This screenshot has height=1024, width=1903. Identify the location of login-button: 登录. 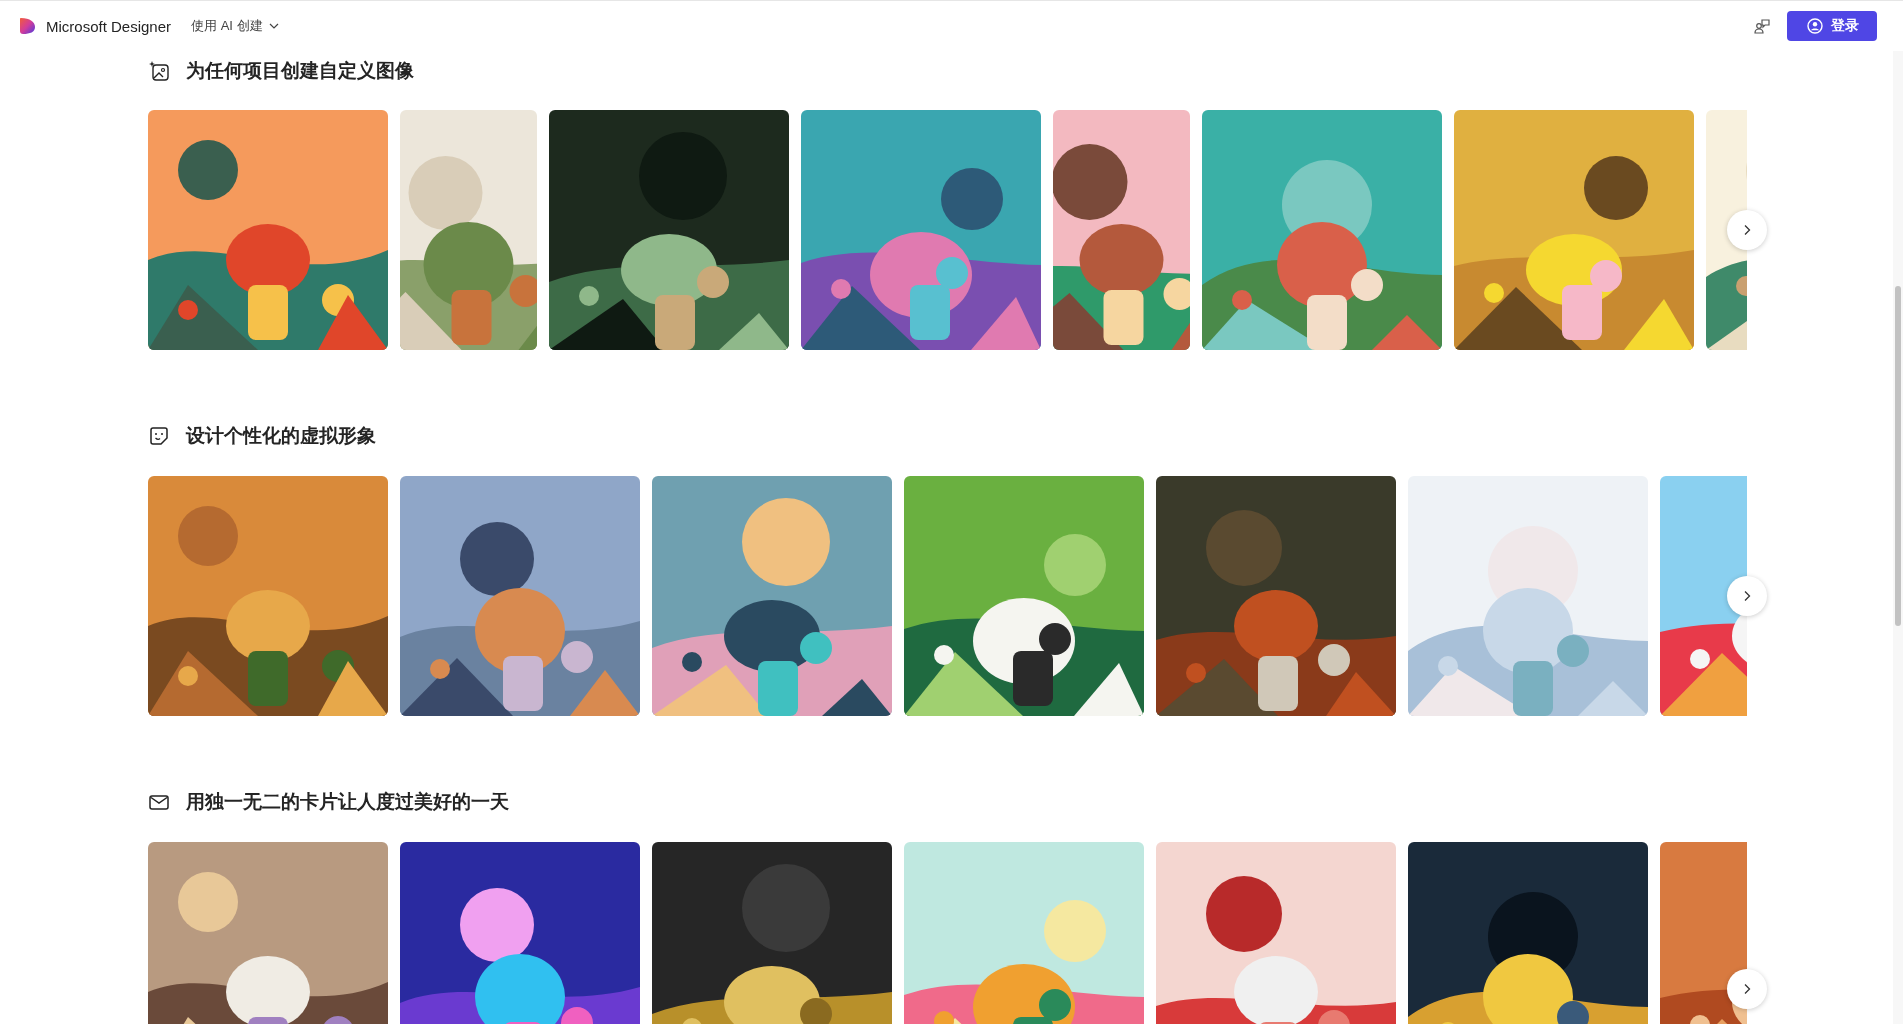
(1832, 26).